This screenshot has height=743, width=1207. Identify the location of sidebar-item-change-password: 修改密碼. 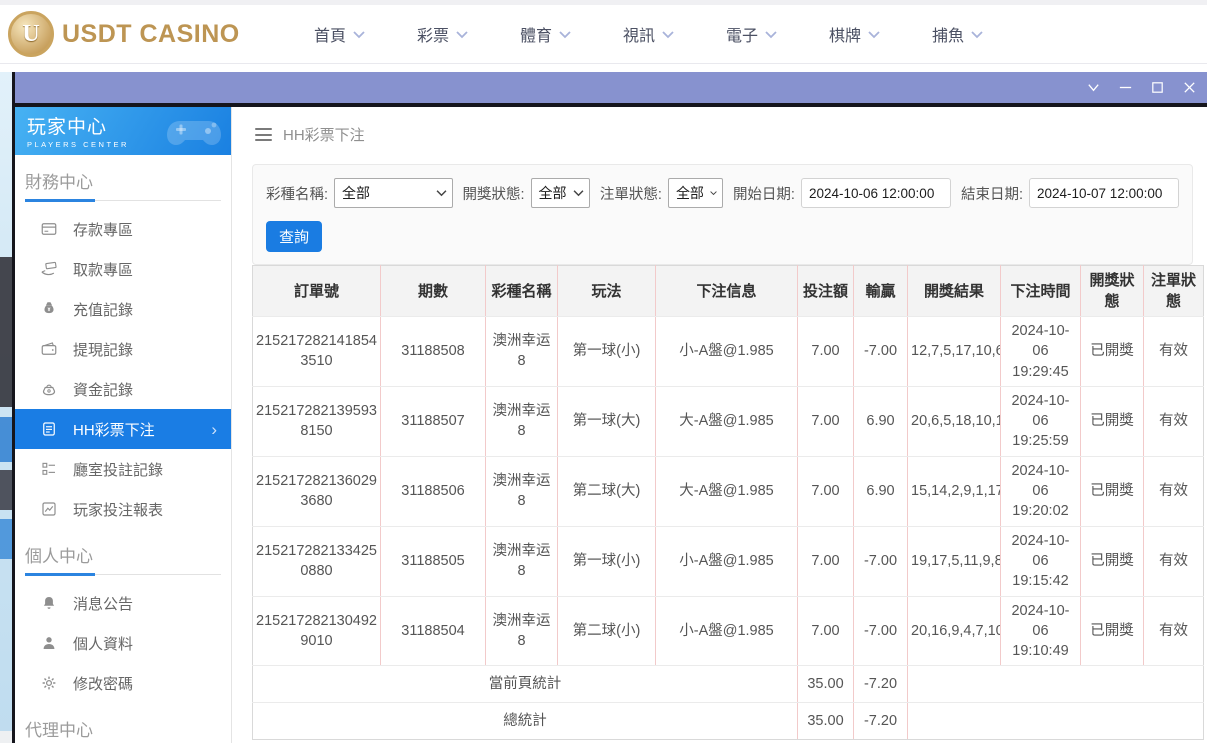
(123, 683).